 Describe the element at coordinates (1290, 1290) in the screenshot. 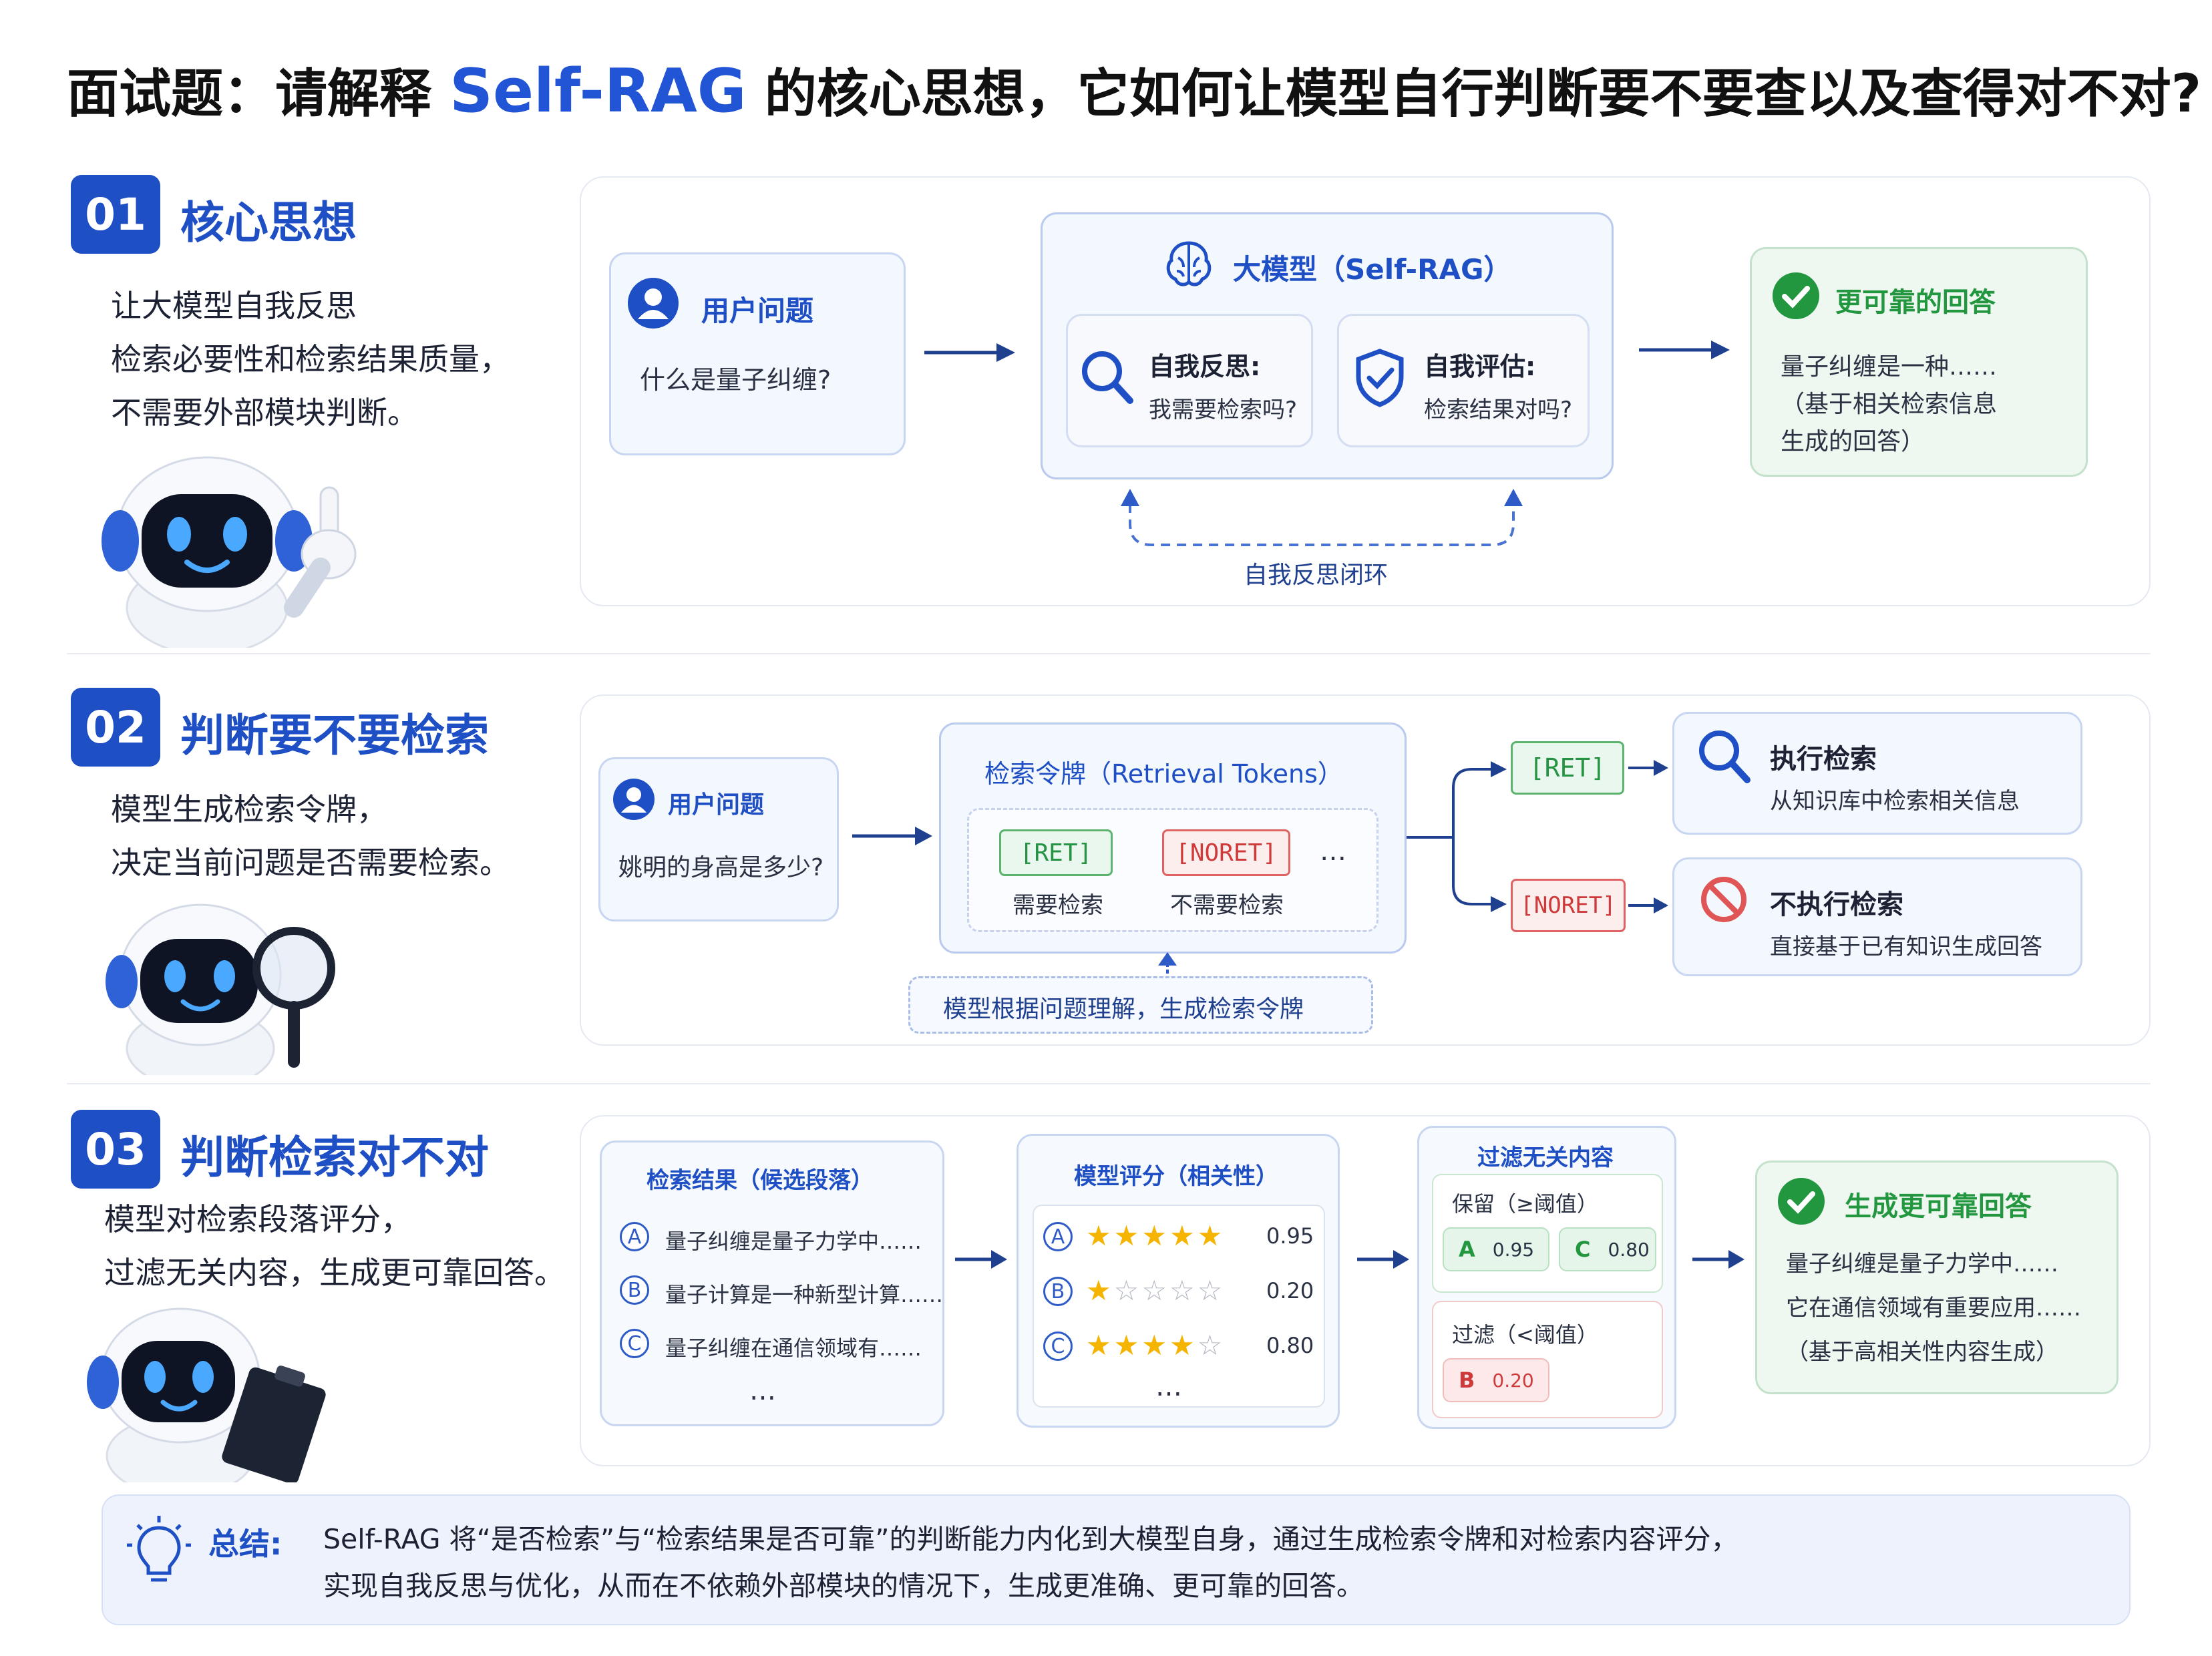

I see `relevance-score: 0.20` at that location.